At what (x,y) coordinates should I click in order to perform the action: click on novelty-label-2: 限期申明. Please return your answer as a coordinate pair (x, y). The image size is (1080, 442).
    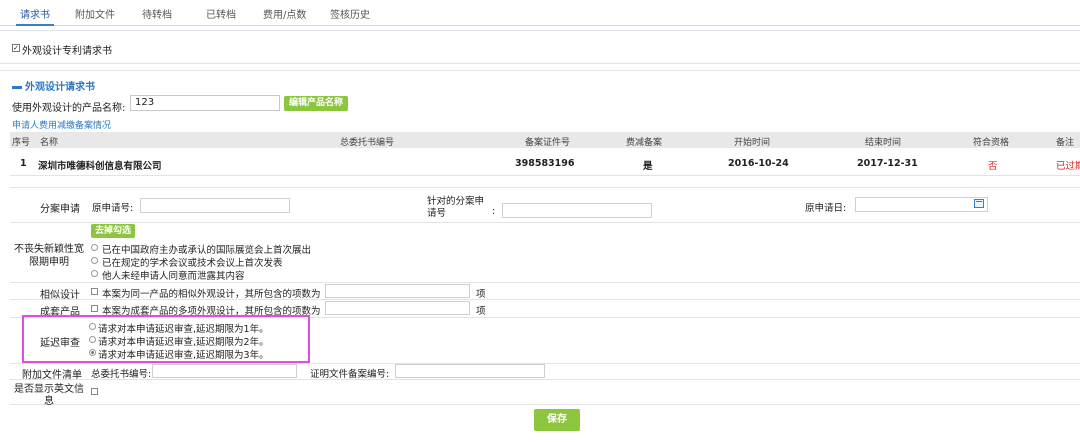
    Looking at the image, I should click on (49, 262).